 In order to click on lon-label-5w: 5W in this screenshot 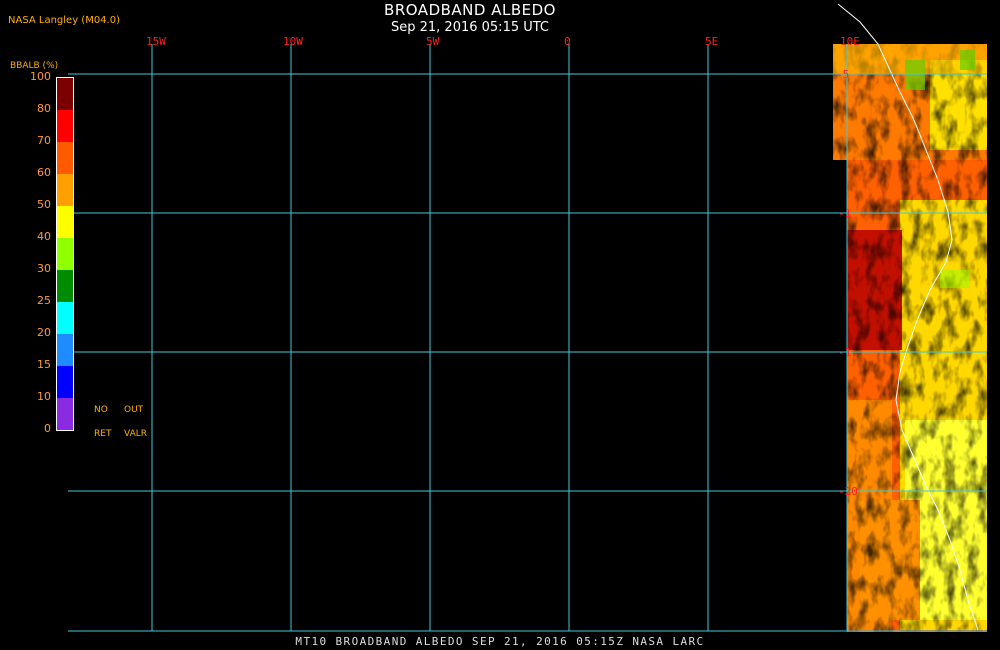, I will do `click(433, 41)`.